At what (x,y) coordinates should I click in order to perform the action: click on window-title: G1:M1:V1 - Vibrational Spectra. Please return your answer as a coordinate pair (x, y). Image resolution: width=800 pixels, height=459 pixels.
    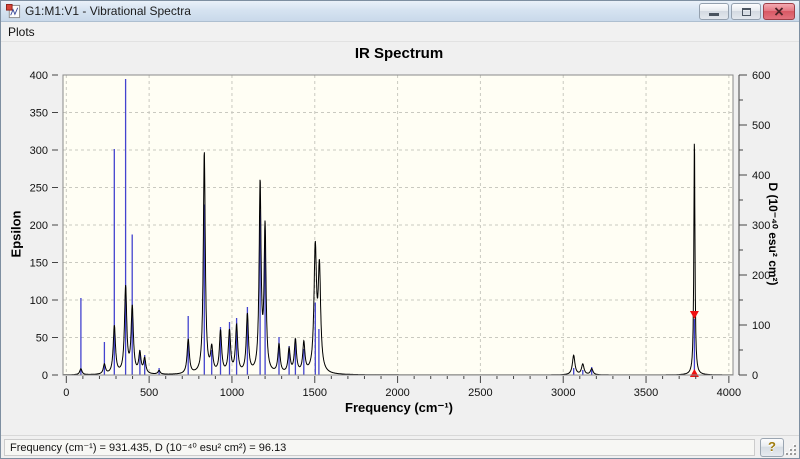
    Looking at the image, I should click on (108, 11).